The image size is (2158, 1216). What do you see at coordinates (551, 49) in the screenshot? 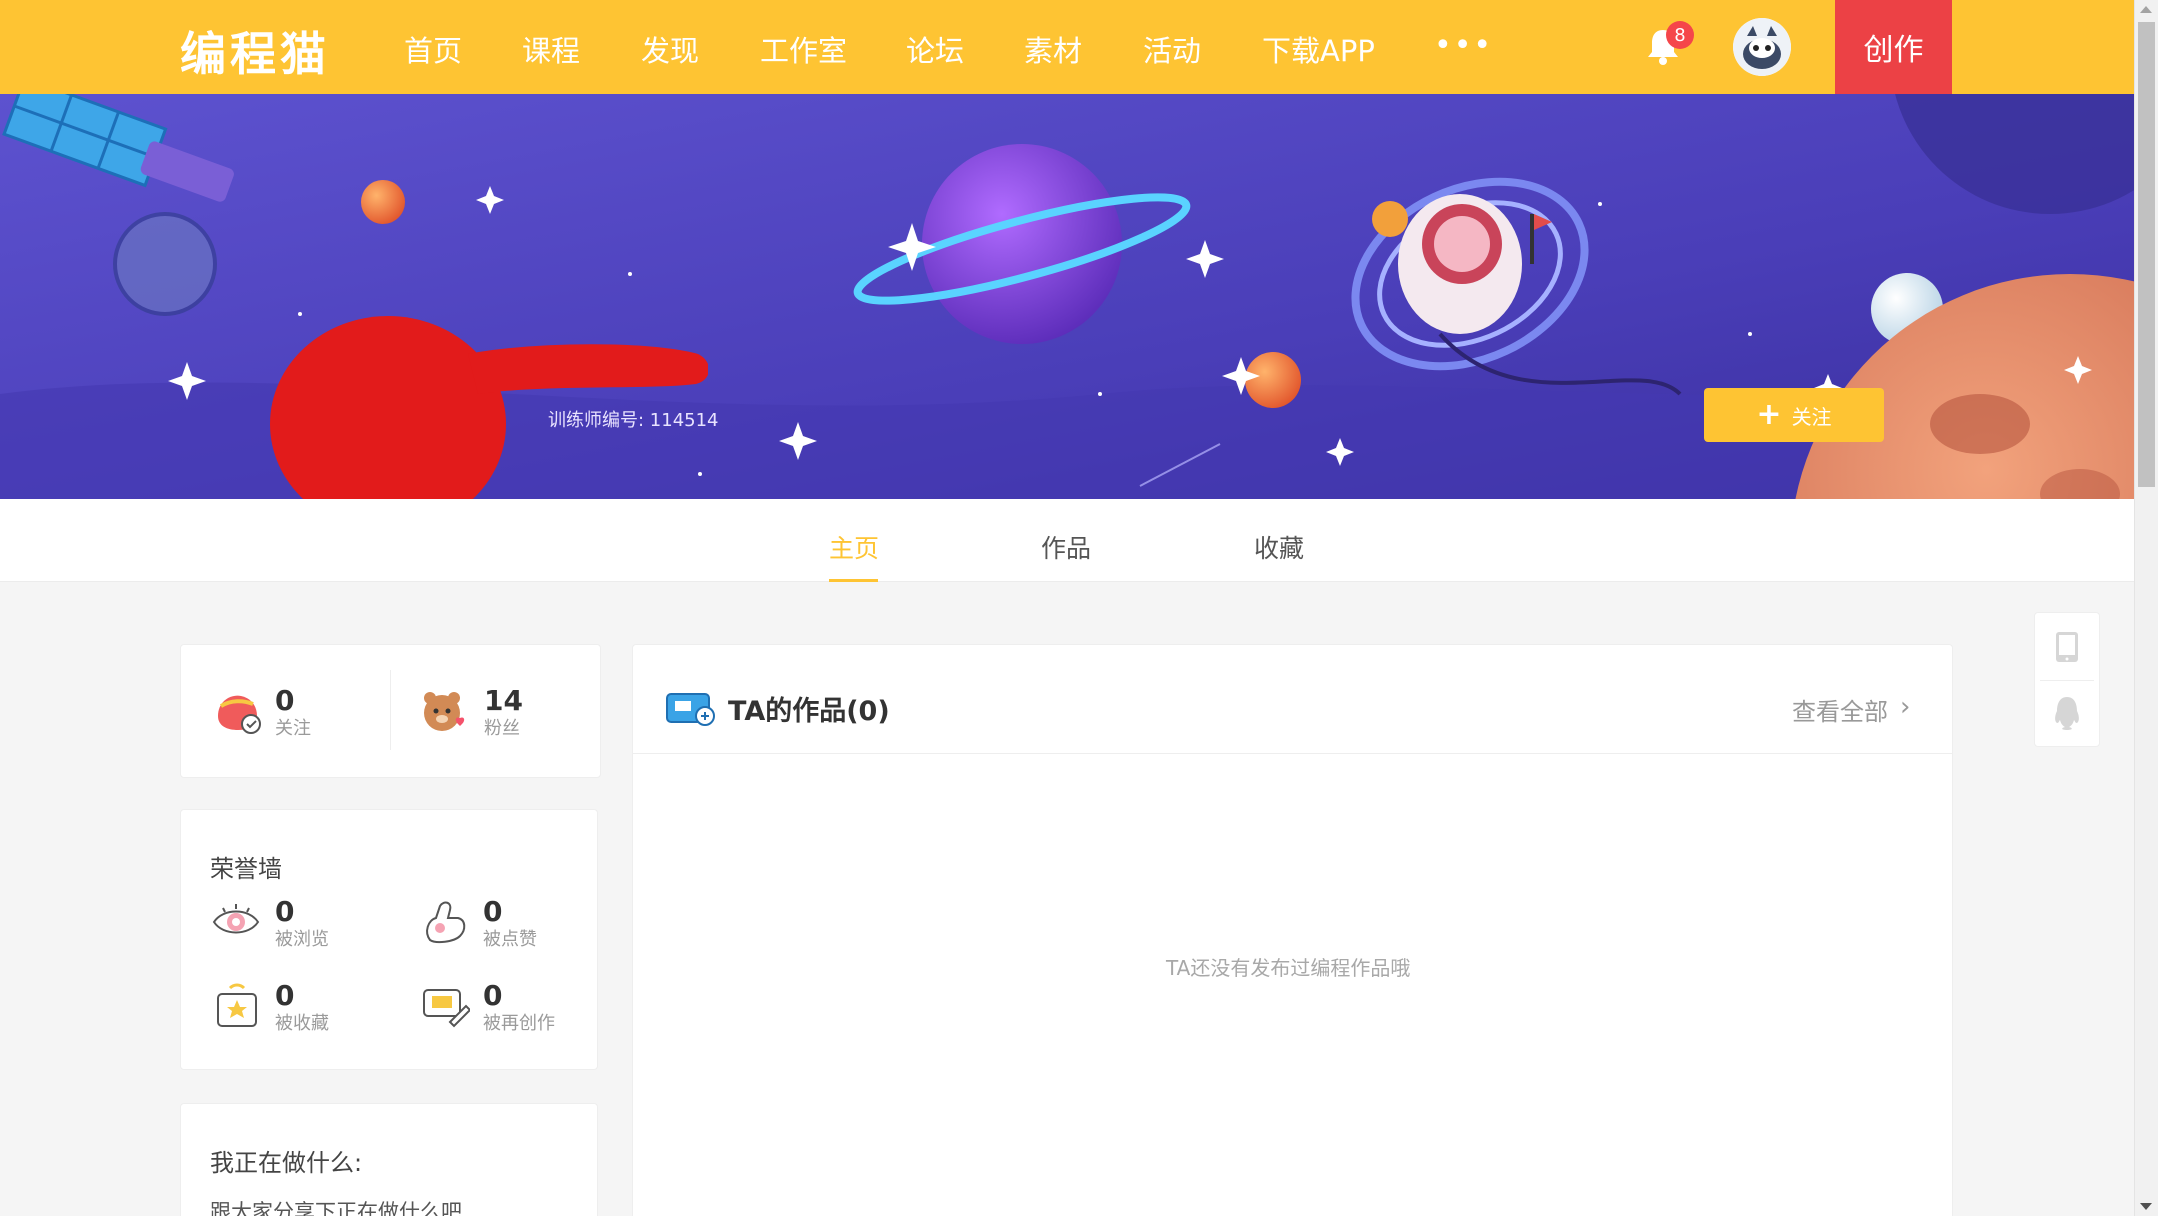
I see `nav-item-courses: 课程` at bounding box center [551, 49].